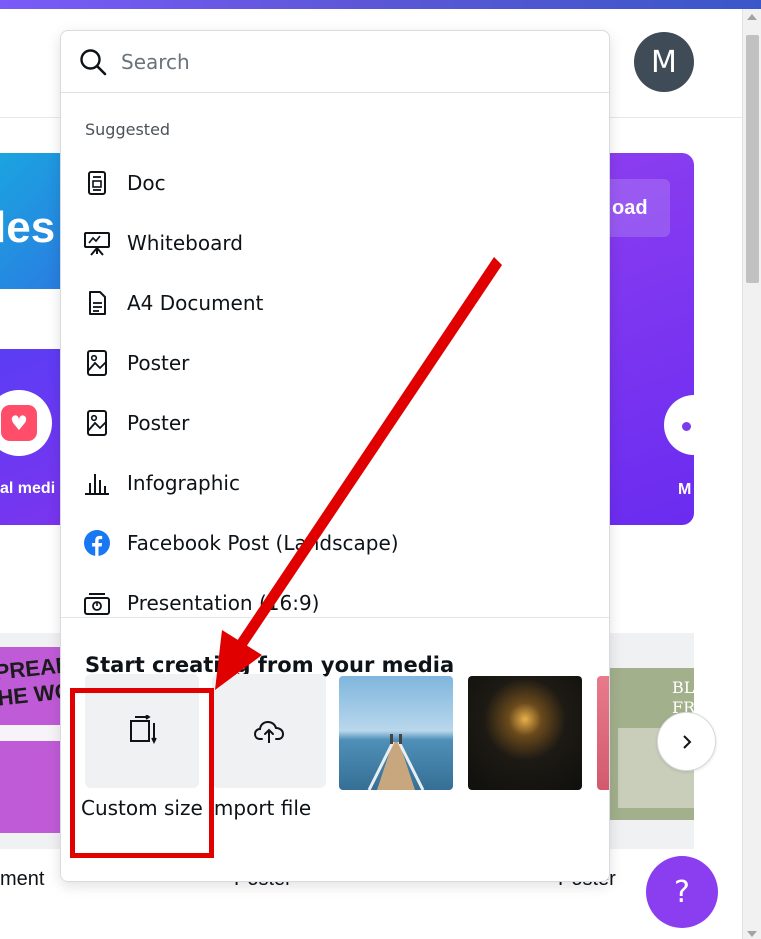 The height and width of the screenshot is (939, 761). Describe the element at coordinates (335, 183) in the screenshot. I see `suggestion-doc: Doc` at that location.